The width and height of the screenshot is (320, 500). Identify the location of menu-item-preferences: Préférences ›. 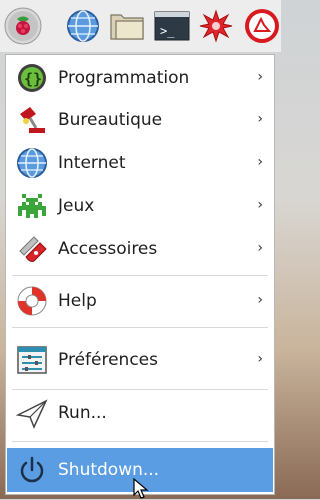
(140, 359).